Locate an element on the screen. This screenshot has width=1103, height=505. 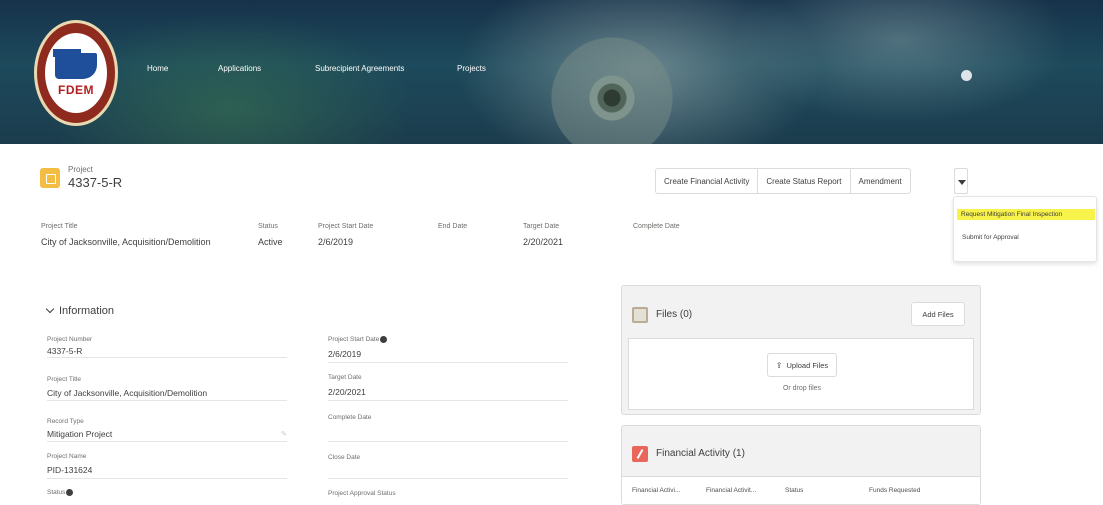
create-financial-activity-button: Create Financial Activity is located at coordinates (707, 181).